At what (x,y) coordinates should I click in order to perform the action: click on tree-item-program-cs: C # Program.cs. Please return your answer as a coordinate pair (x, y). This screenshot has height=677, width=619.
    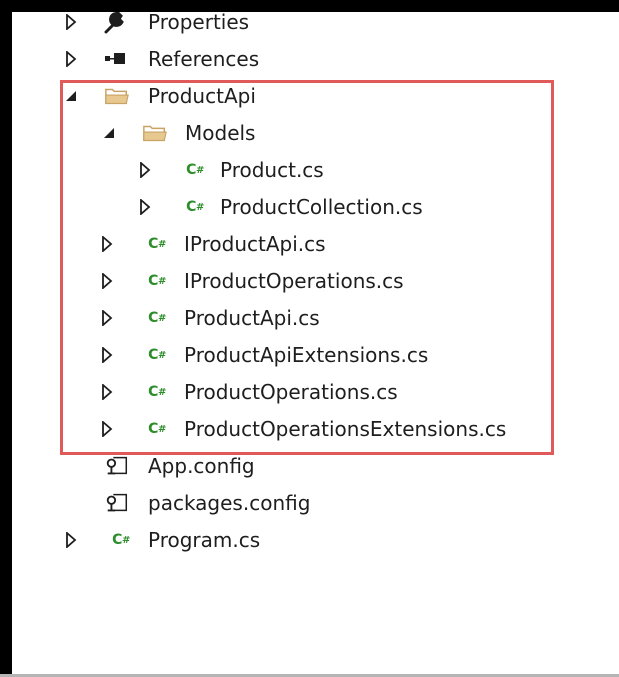
    Looking at the image, I should click on (300, 540).